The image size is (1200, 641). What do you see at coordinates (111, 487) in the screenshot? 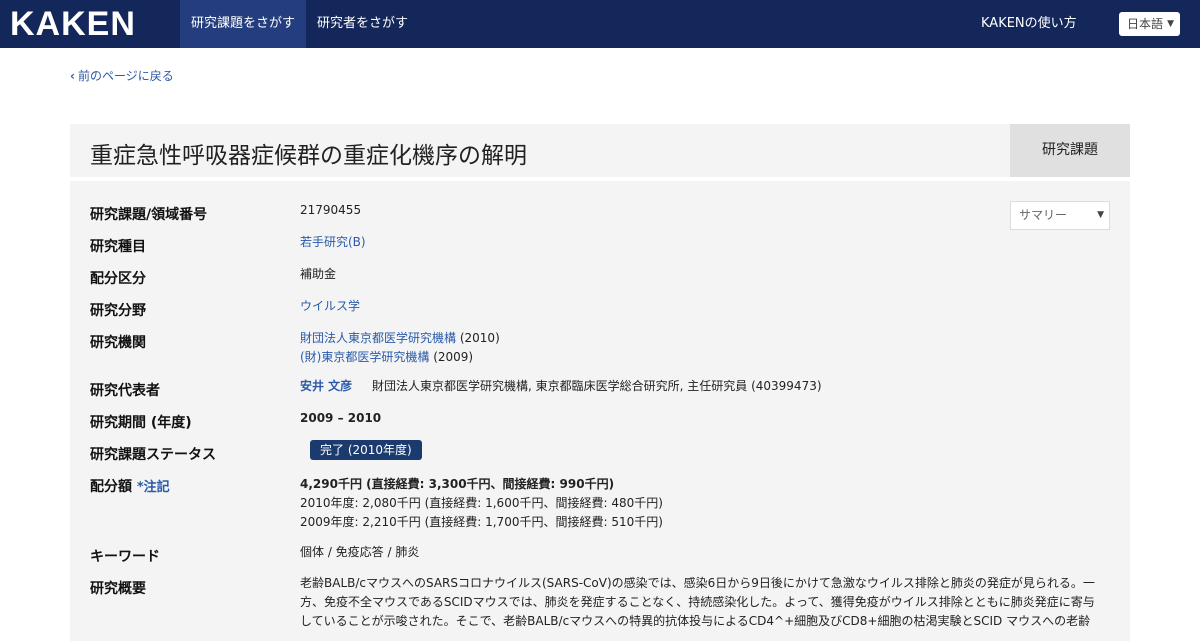
I see `label-budget-text: 配分額` at bounding box center [111, 487].